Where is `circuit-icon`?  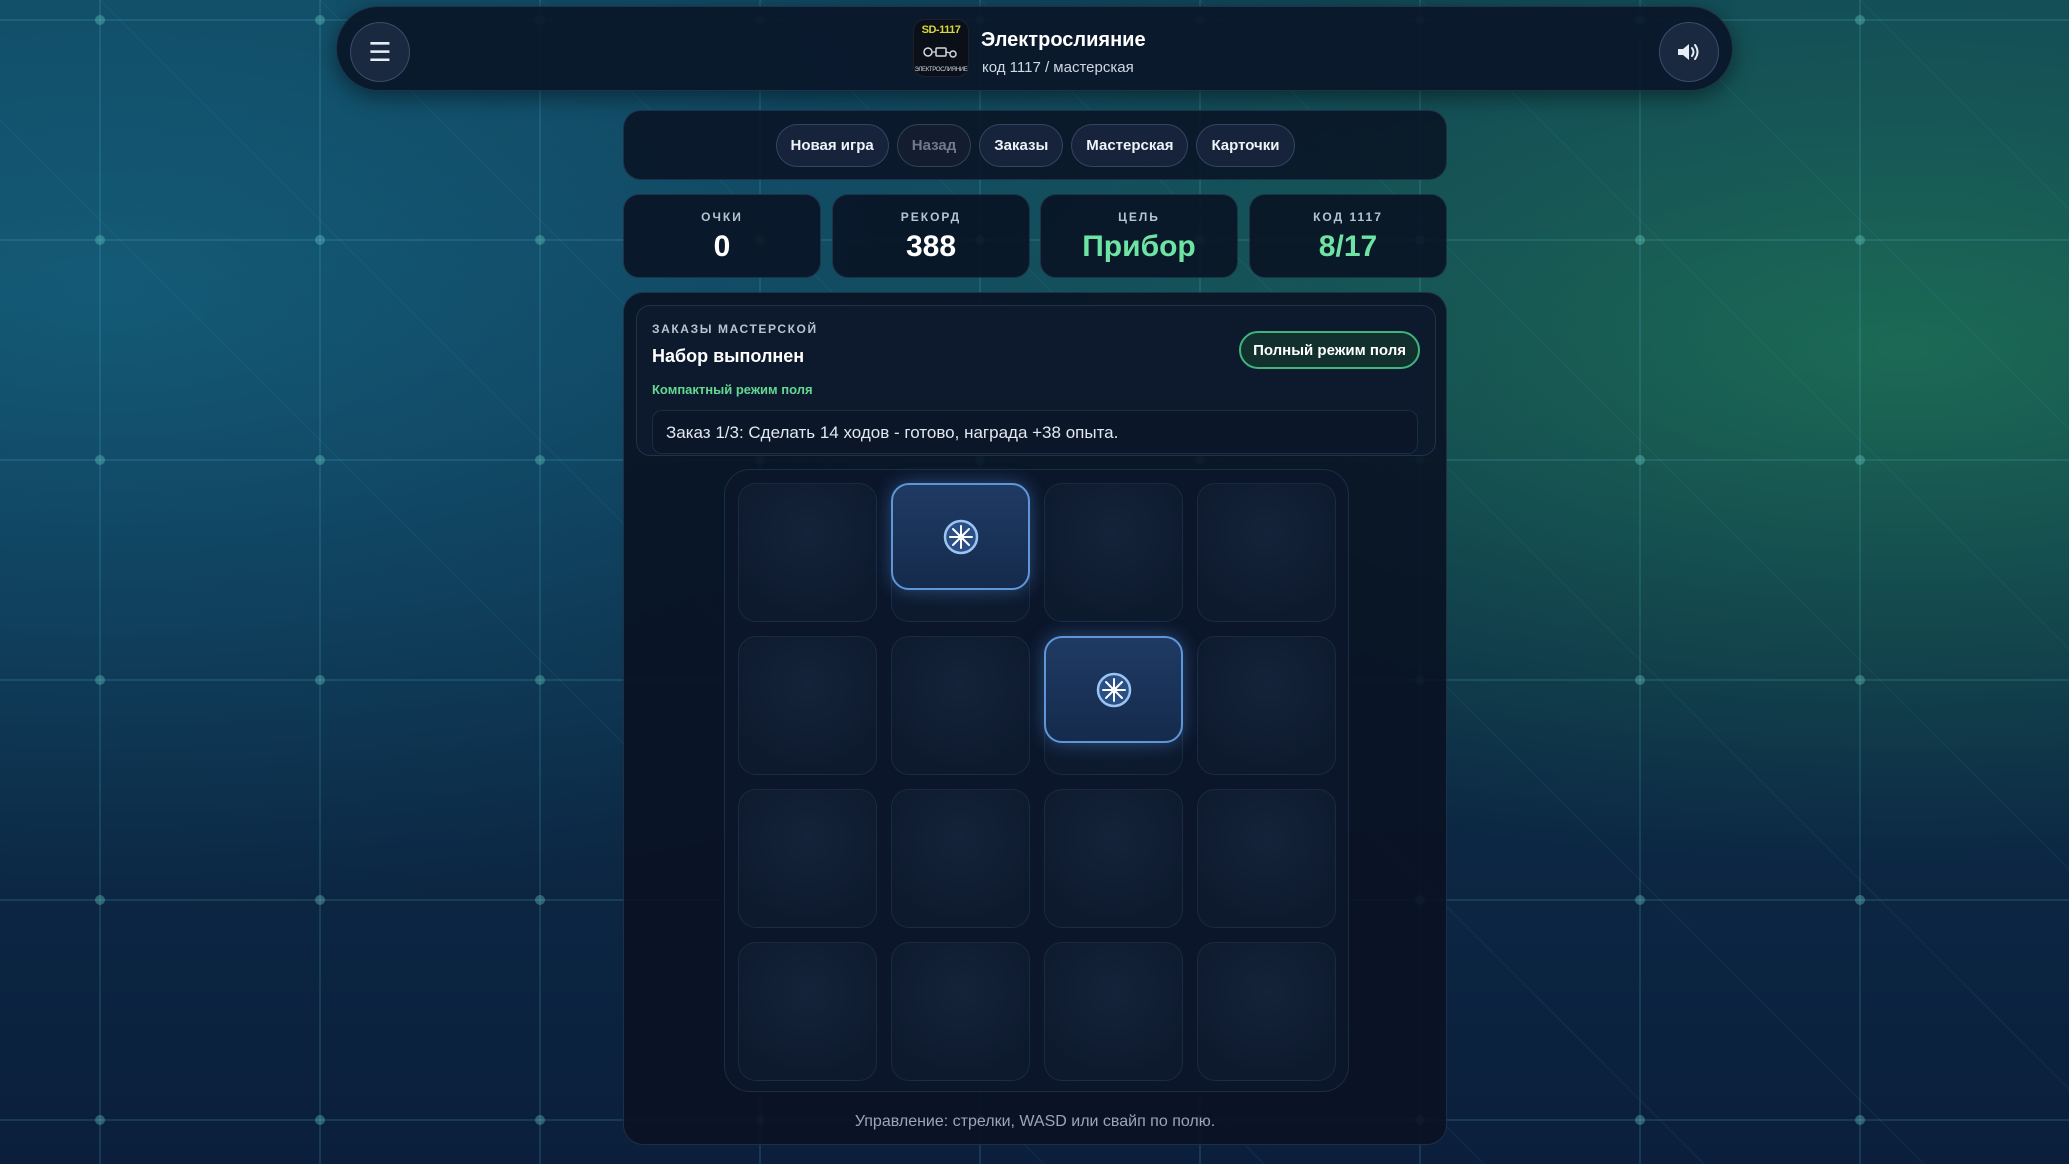 circuit-icon is located at coordinates (940, 52).